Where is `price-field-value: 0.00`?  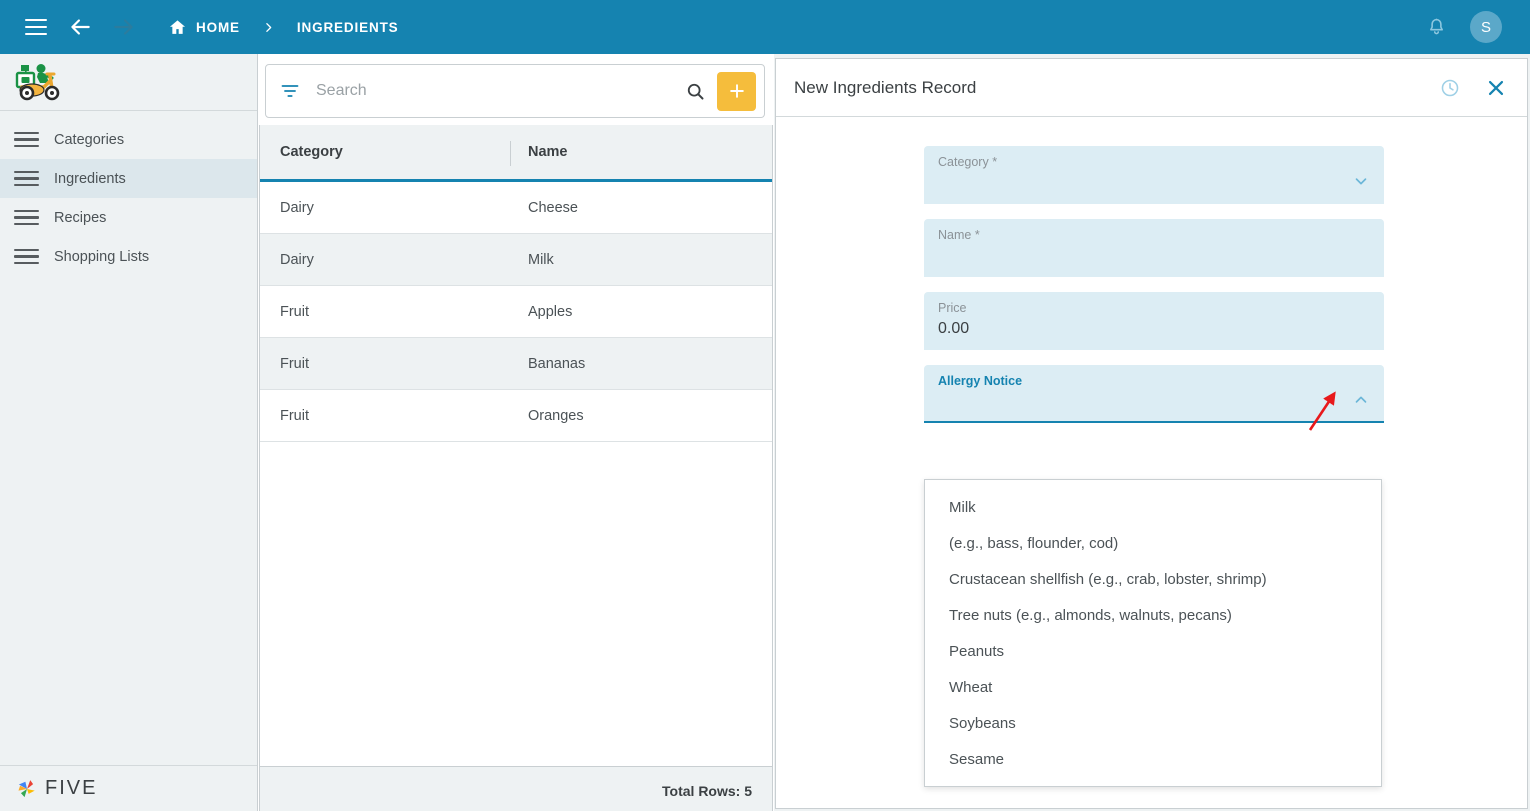 price-field-value: 0.00 is located at coordinates (954, 328).